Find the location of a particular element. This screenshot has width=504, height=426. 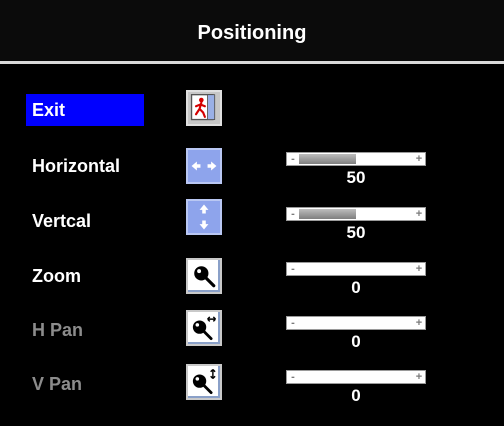

menu-item-label: H Pan is located at coordinates (58, 330).